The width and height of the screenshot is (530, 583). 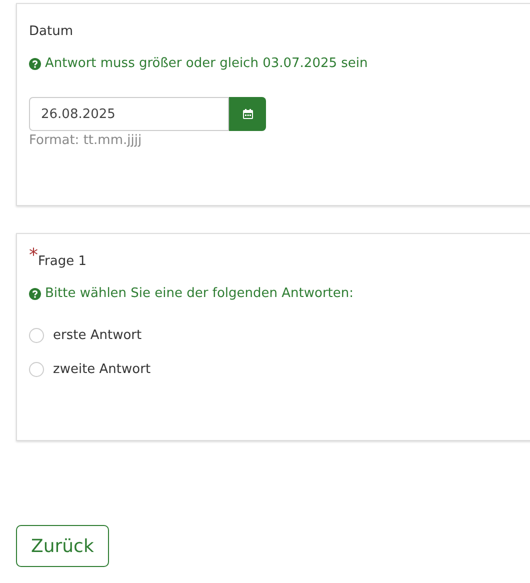 What do you see at coordinates (206, 63) in the screenshot?
I see `help-text: Antwort muss größer oder gleich 03.07.2025 sein` at bounding box center [206, 63].